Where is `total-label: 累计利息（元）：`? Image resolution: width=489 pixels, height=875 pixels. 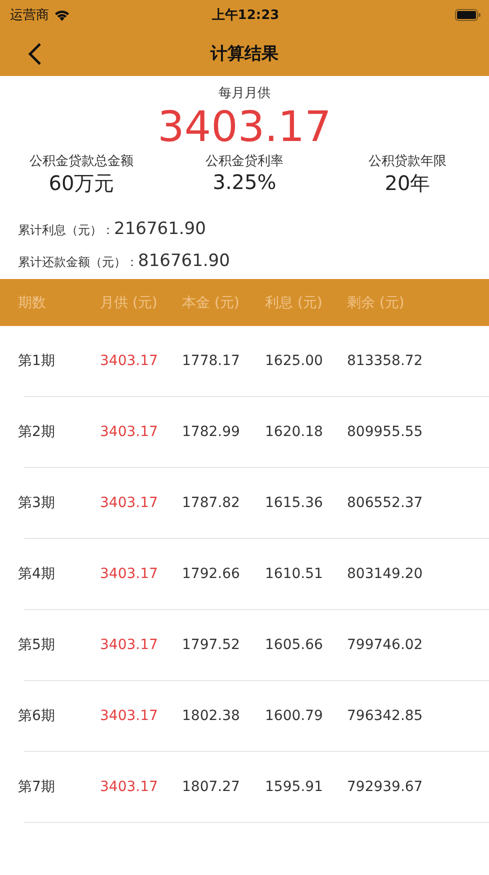
total-label: 累计利息（元）： is located at coordinates (66, 230).